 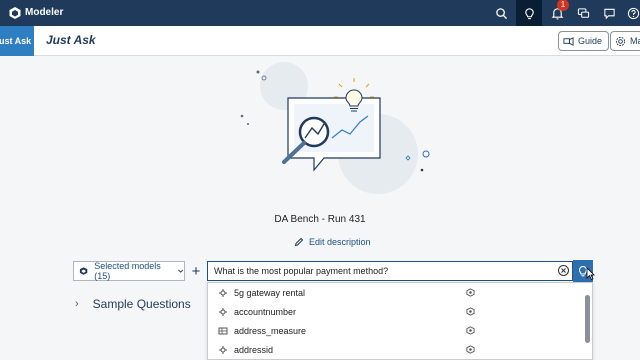 What do you see at coordinates (320, 13) in the screenshot?
I see `shell-bar: Modeler 1` at bounding box center [320, 13].